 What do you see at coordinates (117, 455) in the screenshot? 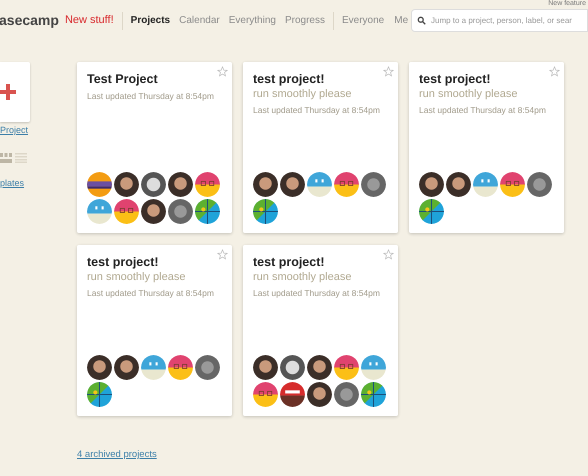
I see `archived-projects-link: 4 archived projects` at bounding box center [117, 455].